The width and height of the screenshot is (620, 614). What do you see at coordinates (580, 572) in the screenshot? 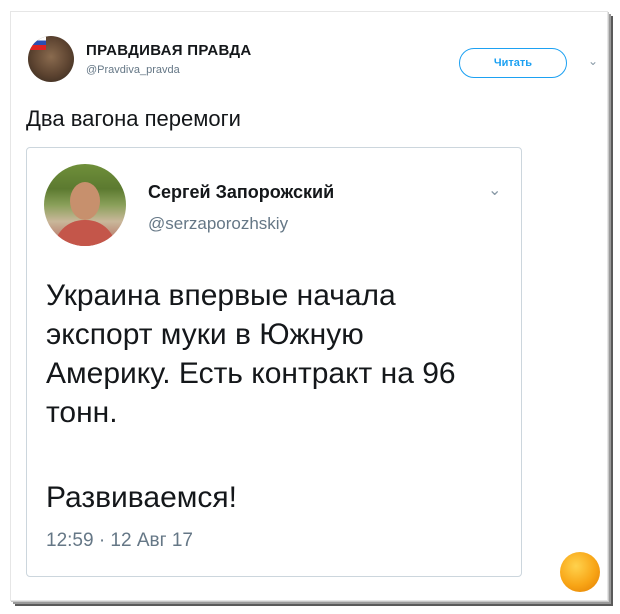
I see `watermark-logo` at bounding box center [580, 572].